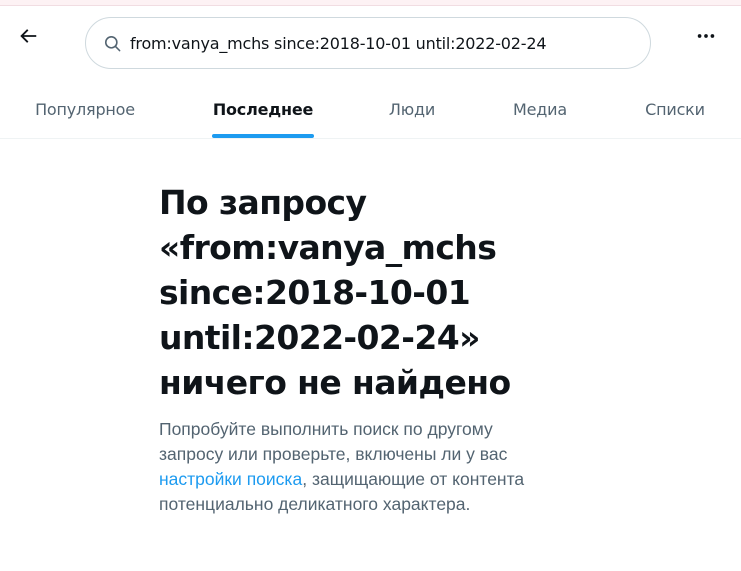 Image resolution: width=741 pixels, height=571 pixels. I want to click on tab-label: Списки, so click(675, 109).